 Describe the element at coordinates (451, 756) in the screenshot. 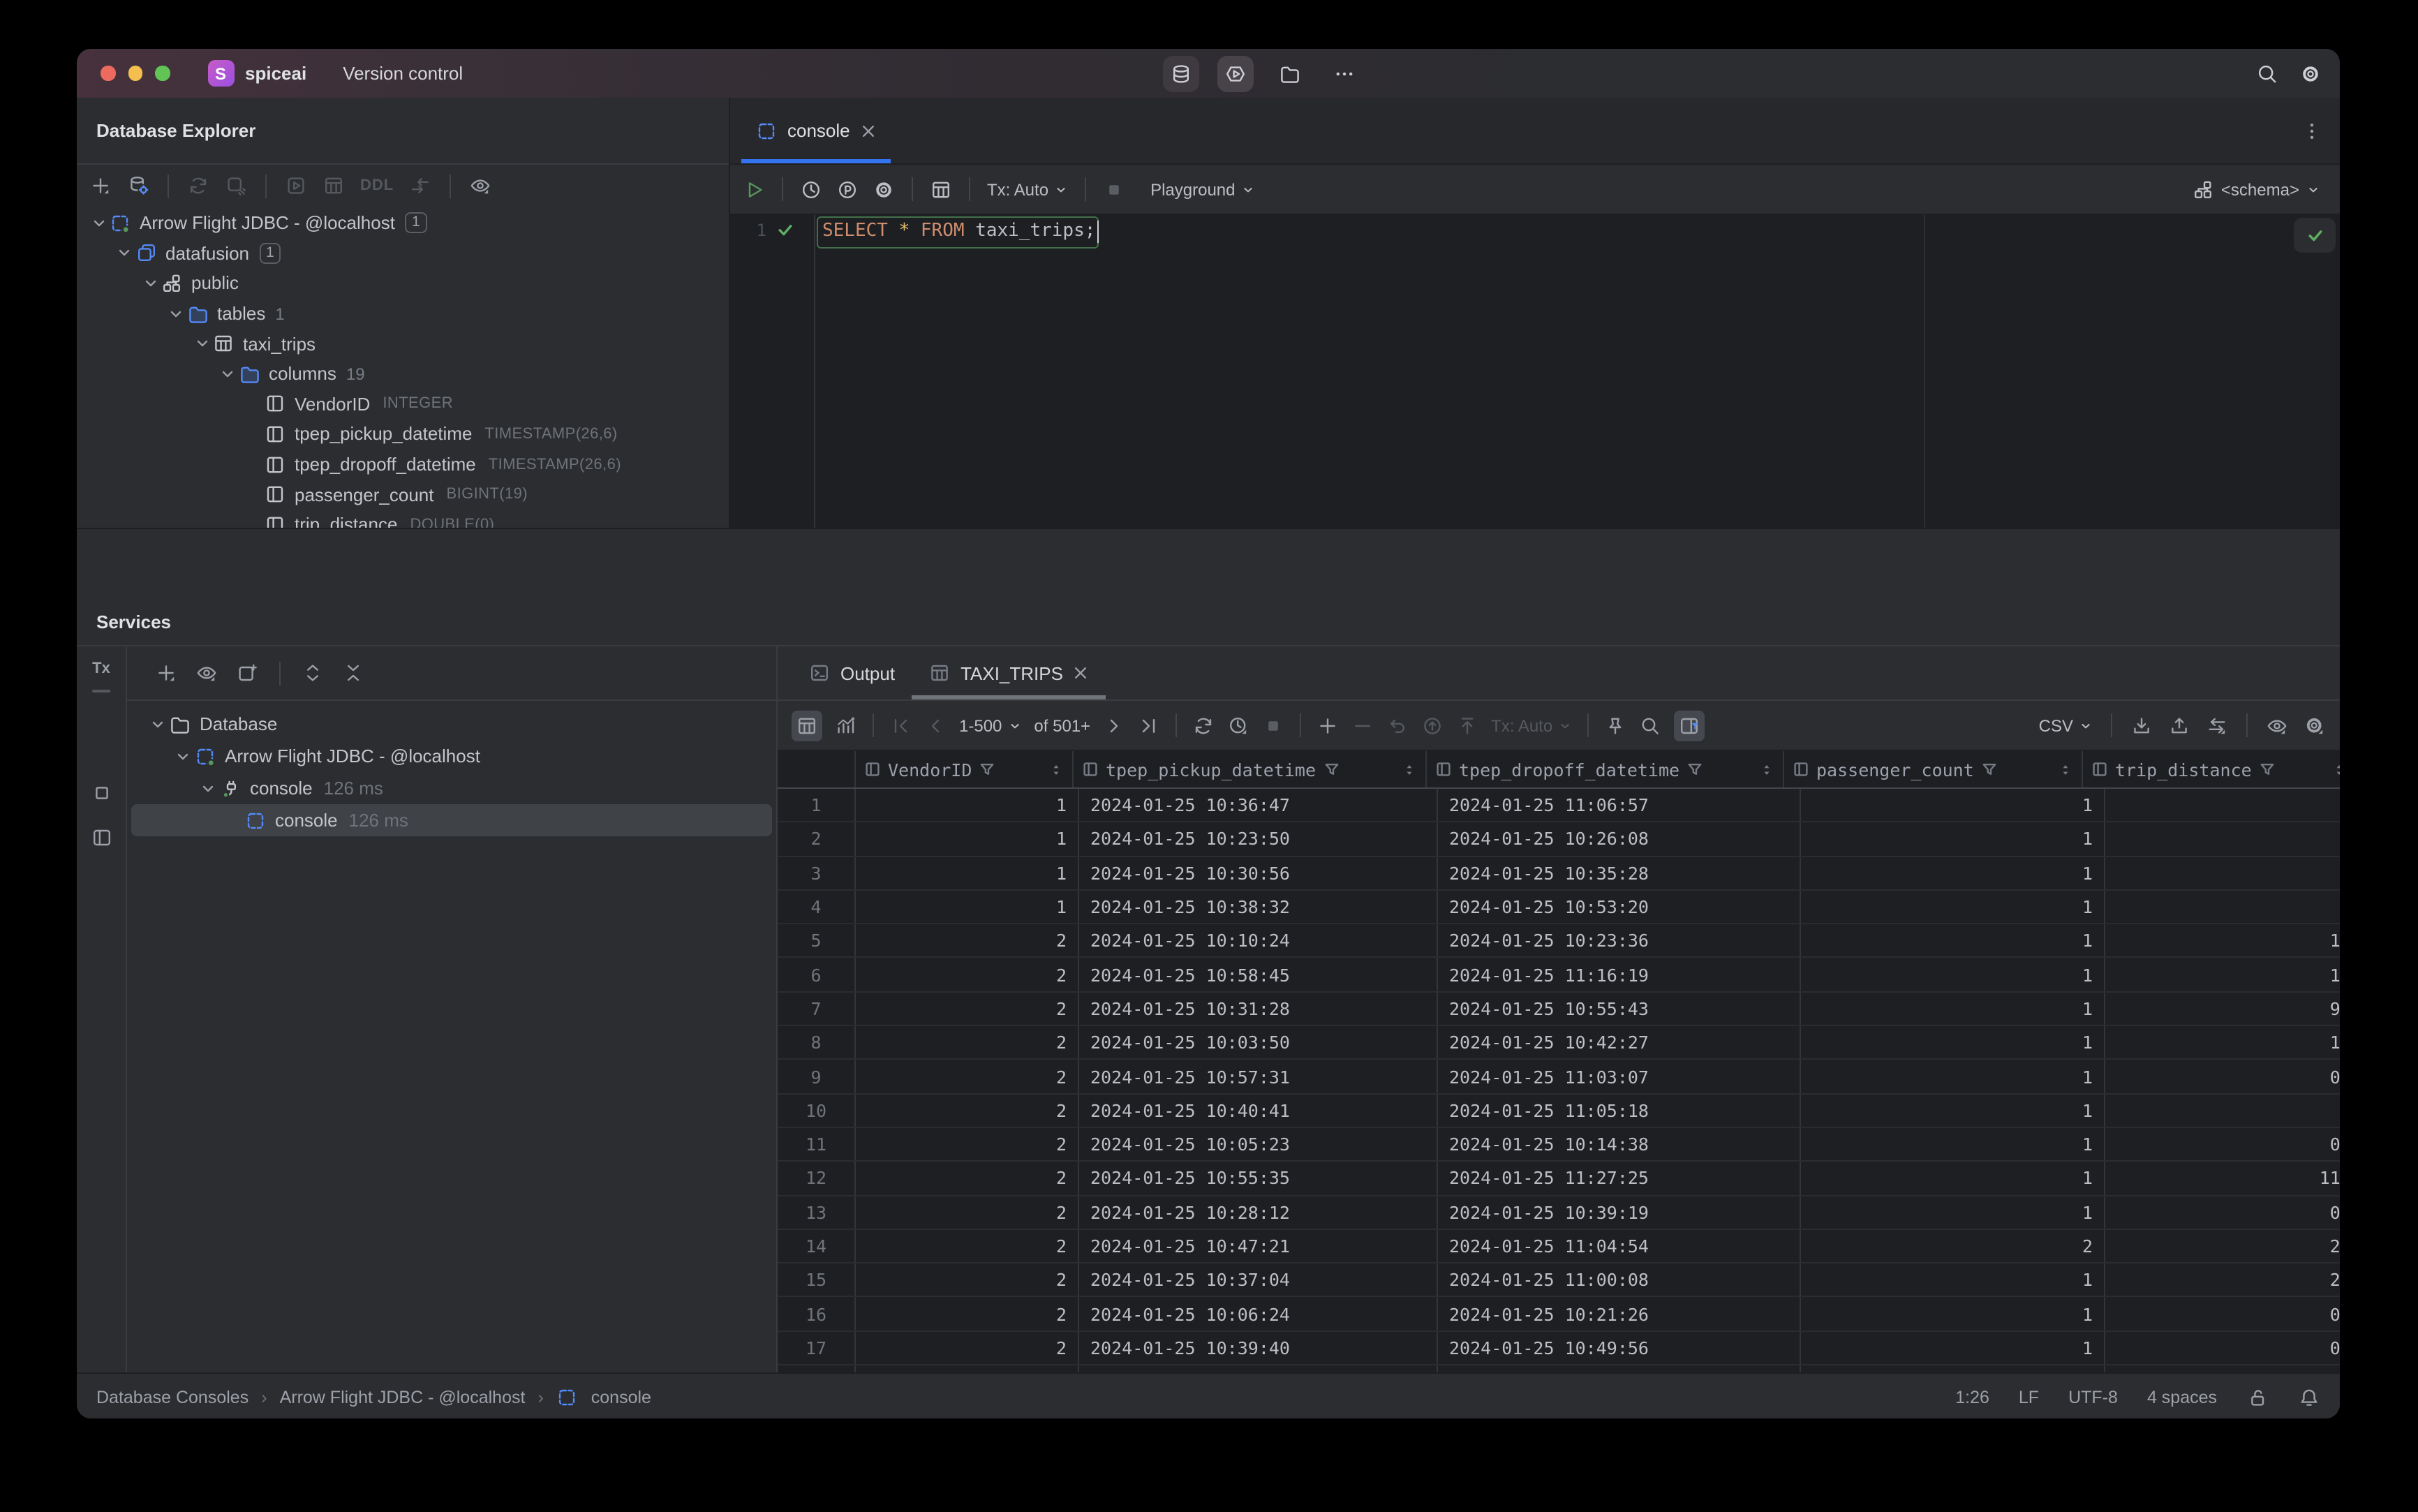

I see `service-item-arrow-flight-jdbc-localhost: Arrow Flight JDBC - @localhost` at that location.